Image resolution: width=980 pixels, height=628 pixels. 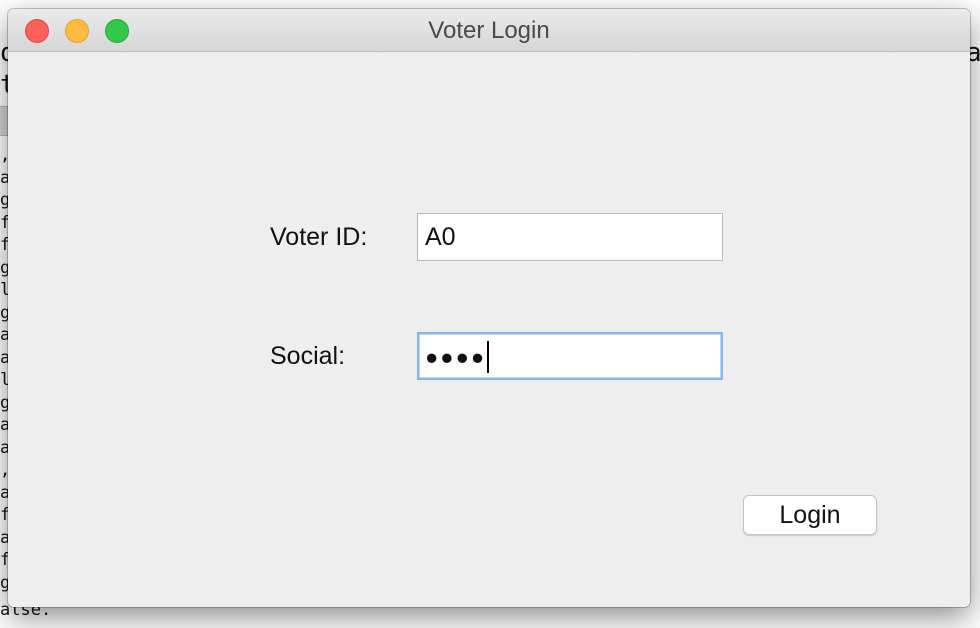 What do you see at coordinates (308, 356) in the screenshot?
I see `social-label: Social:` at bounding box center [308, 356].